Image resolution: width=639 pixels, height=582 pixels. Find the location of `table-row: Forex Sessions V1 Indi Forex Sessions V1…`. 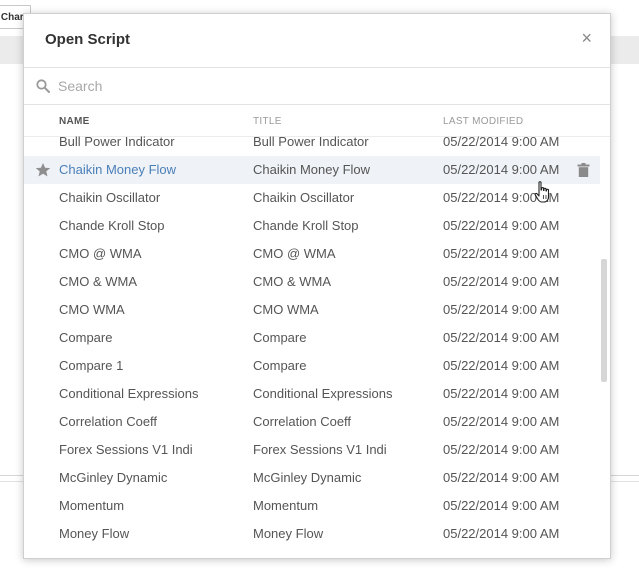

table-row: Forex Sessions V1 Indi Forex Sessions V1… is located at coordinates (312, 450).